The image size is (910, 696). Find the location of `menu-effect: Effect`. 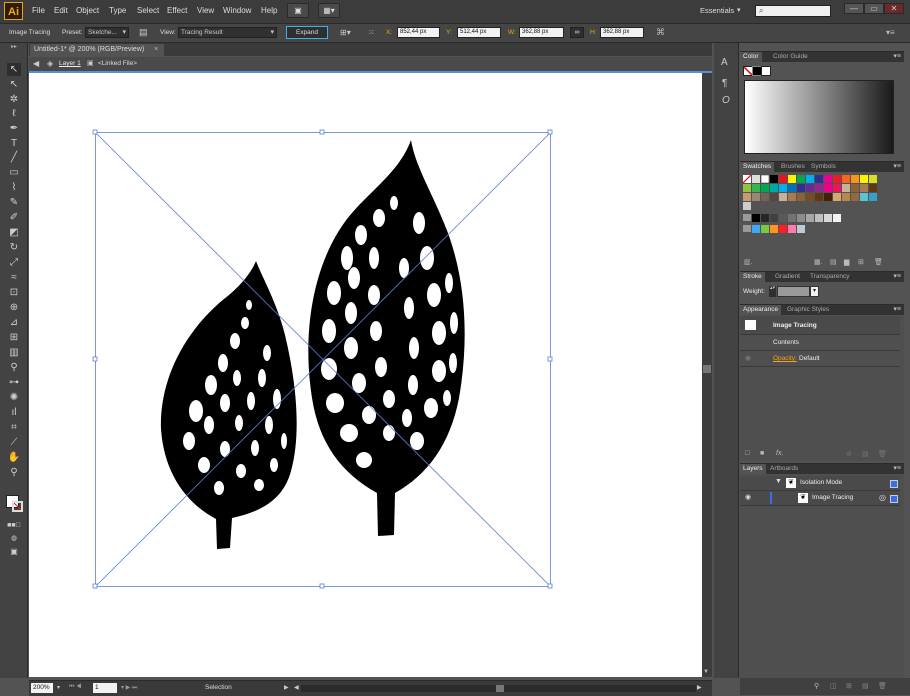

menu-effect: Effect is located at coordinates (177, 10).